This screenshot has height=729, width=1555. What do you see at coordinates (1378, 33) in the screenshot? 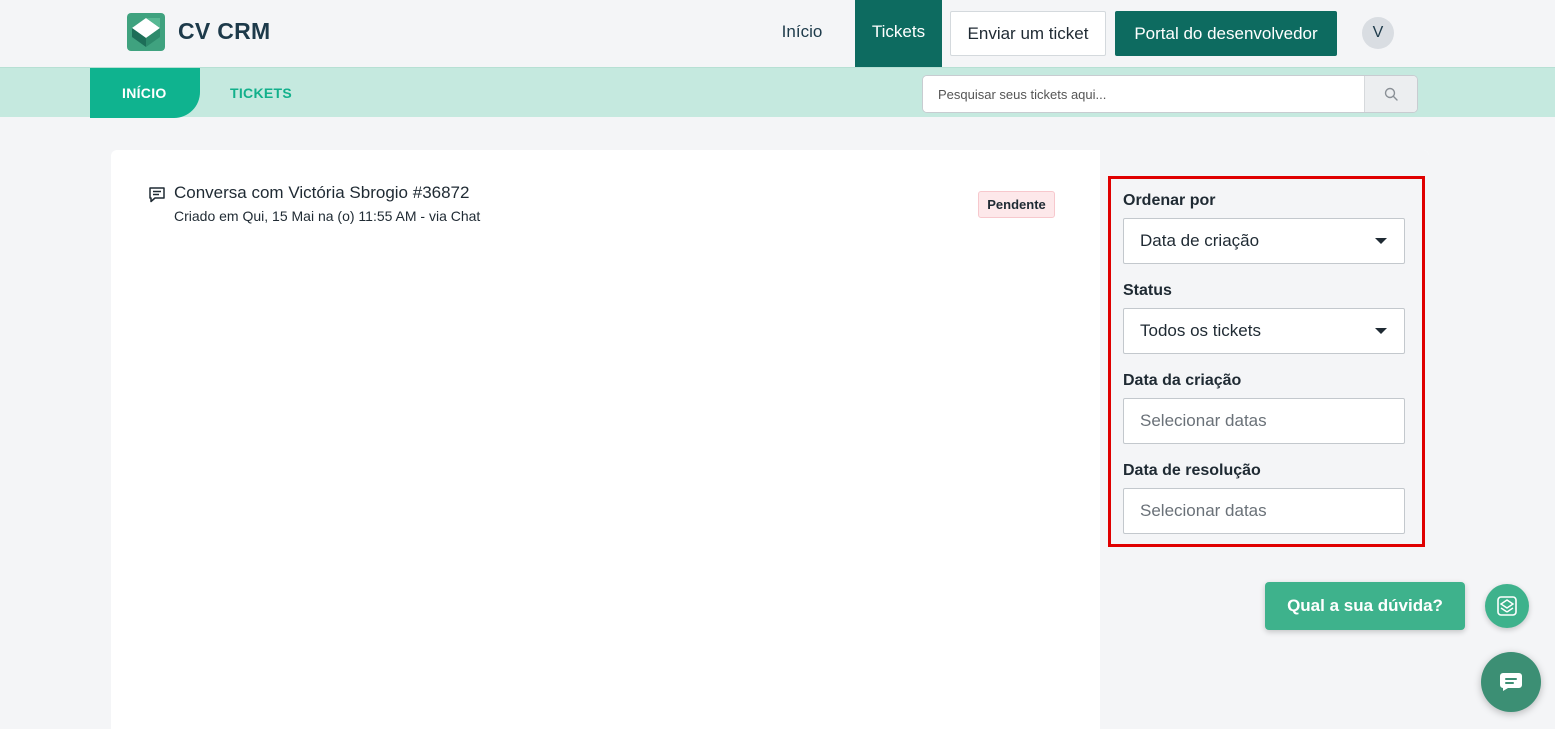
I see `user-avatar: V` at bounding box center [1378, 33].